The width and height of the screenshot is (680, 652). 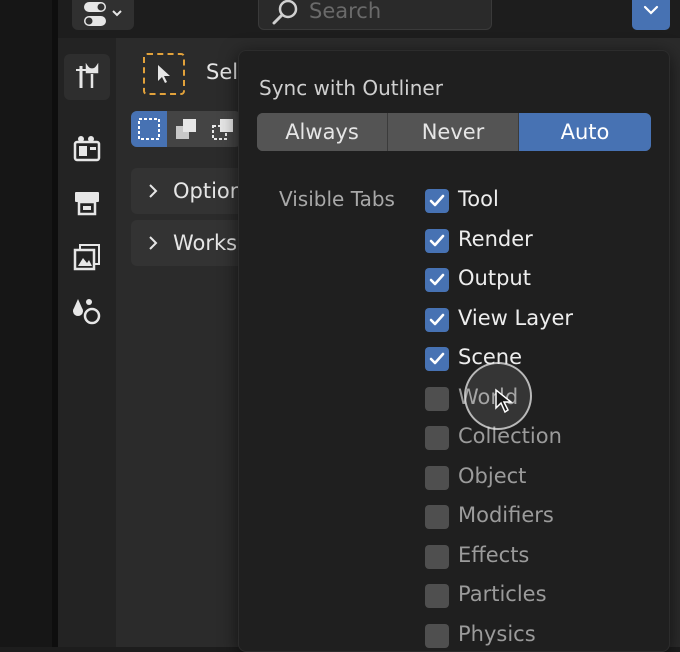 I want to click on select-extend-mode-button, so click(x=186, y=129).